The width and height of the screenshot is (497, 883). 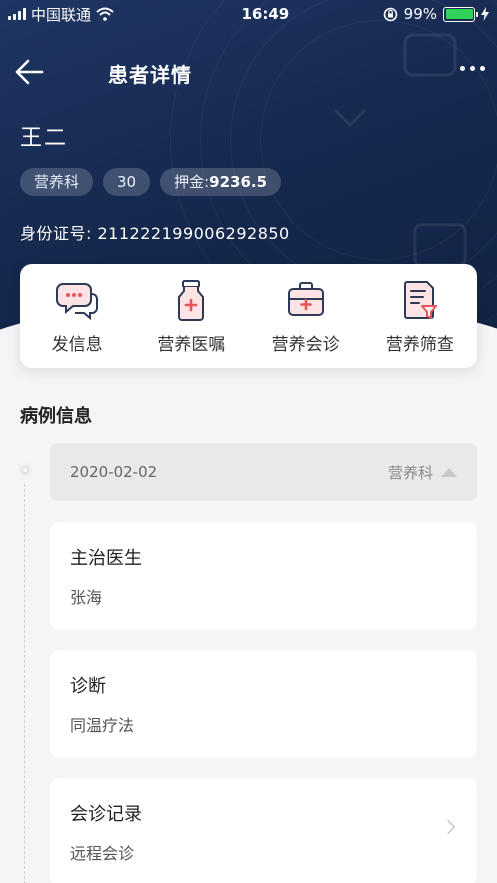 I want to click on action-send-message: 发信息, so click(x=77, y=316).